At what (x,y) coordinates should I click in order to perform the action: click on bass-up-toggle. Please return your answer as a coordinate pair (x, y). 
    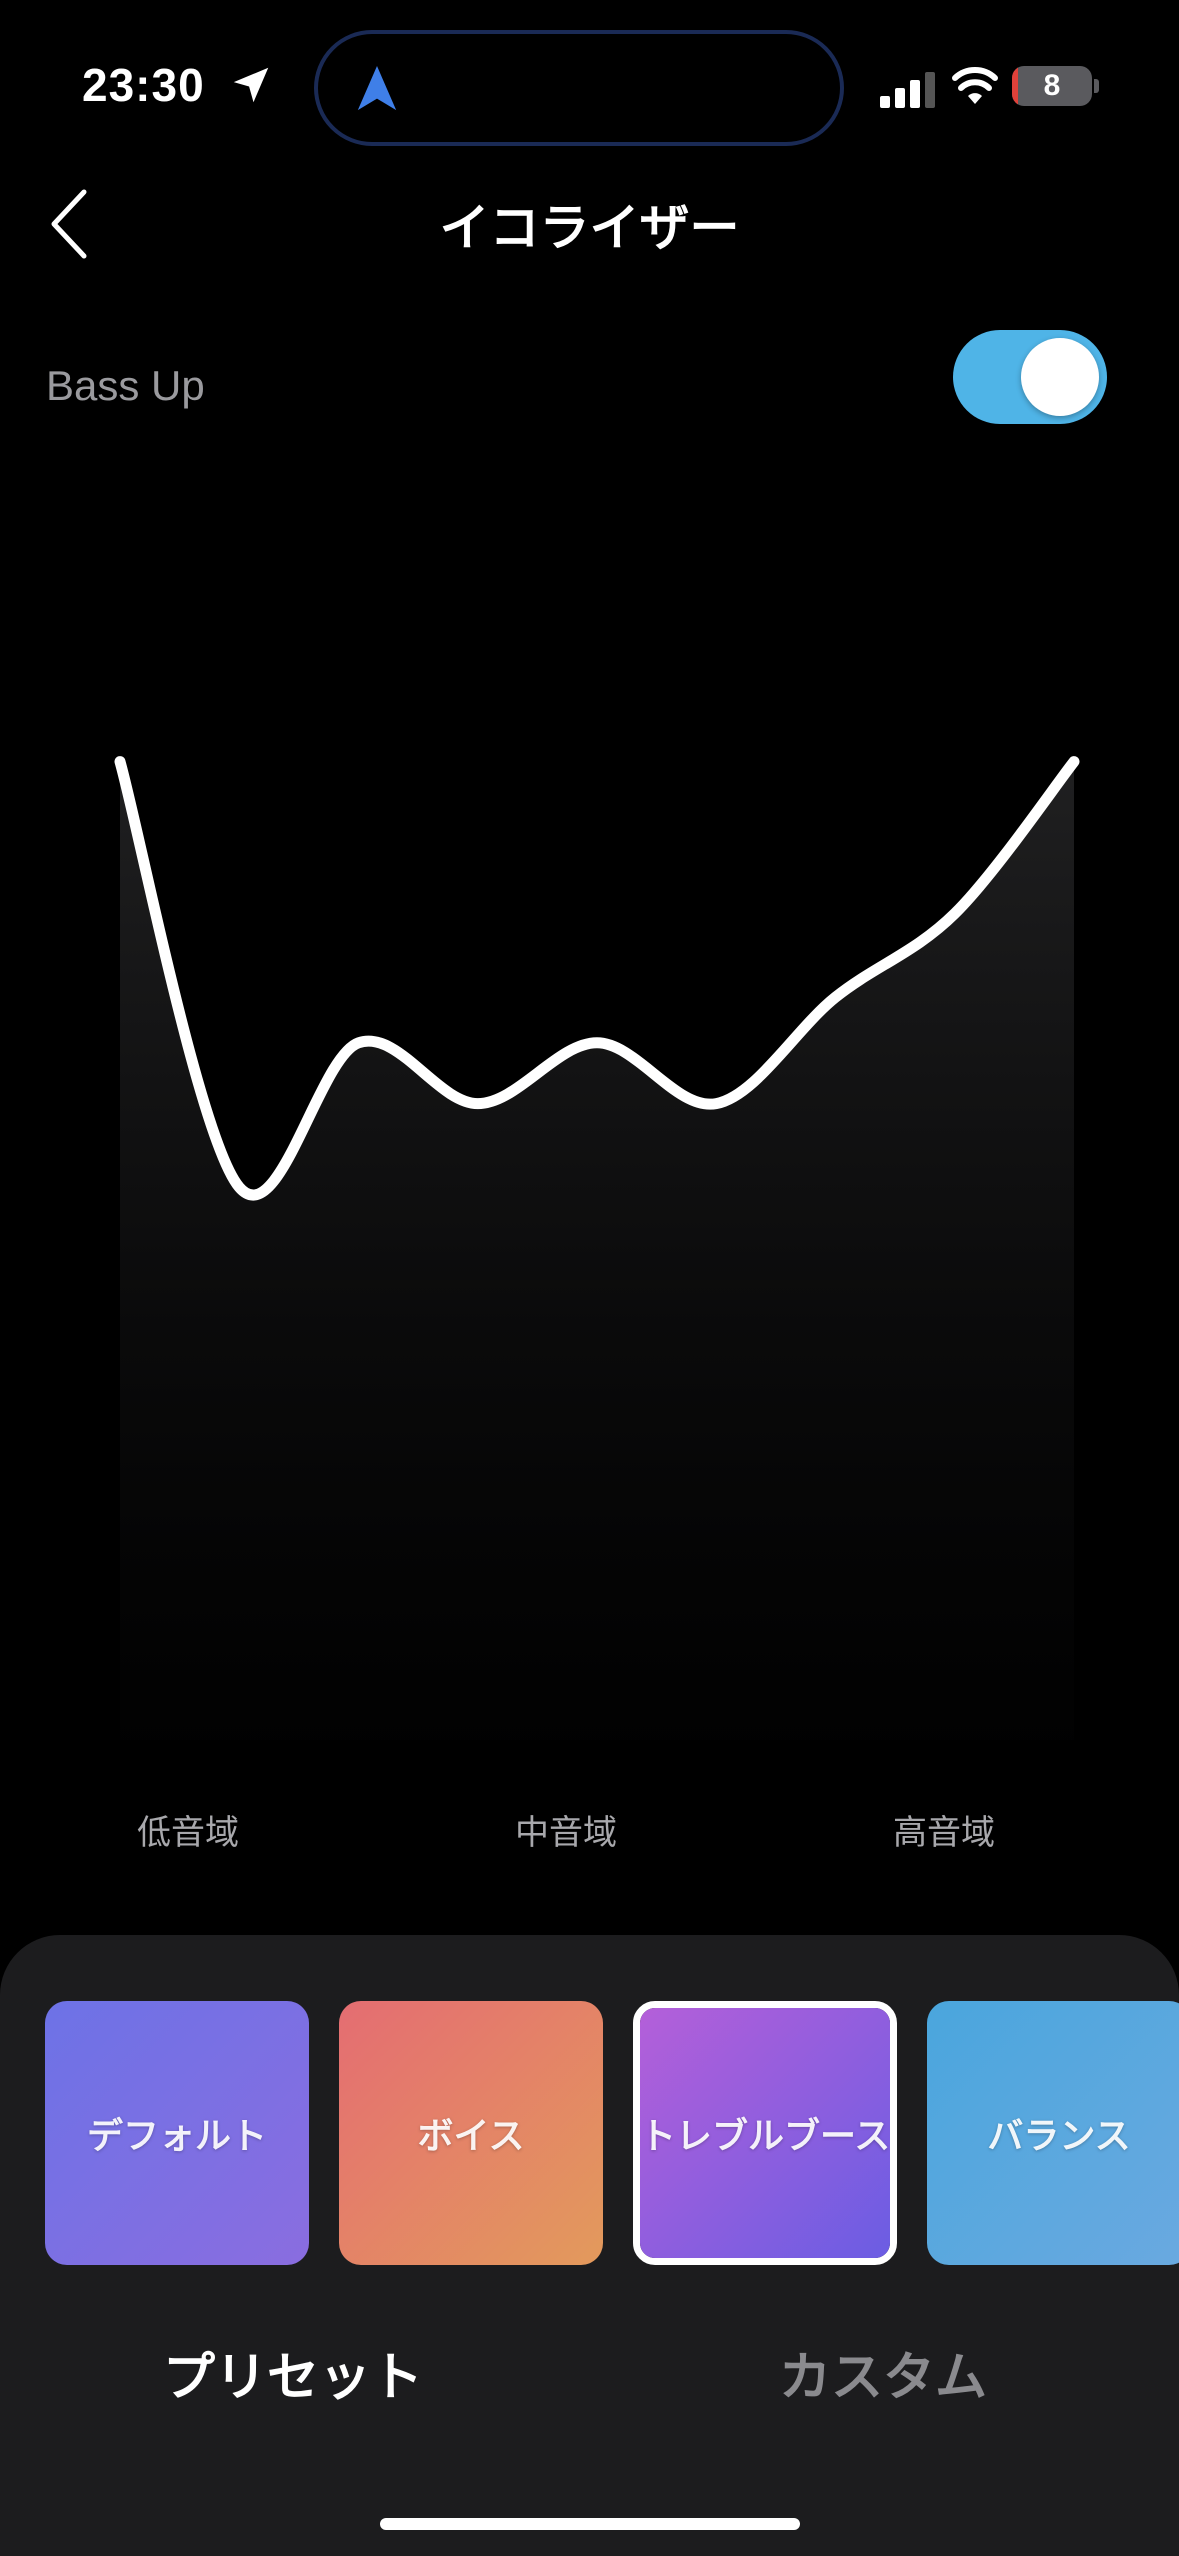
    Looking at the image, I should click on (1030, 377).